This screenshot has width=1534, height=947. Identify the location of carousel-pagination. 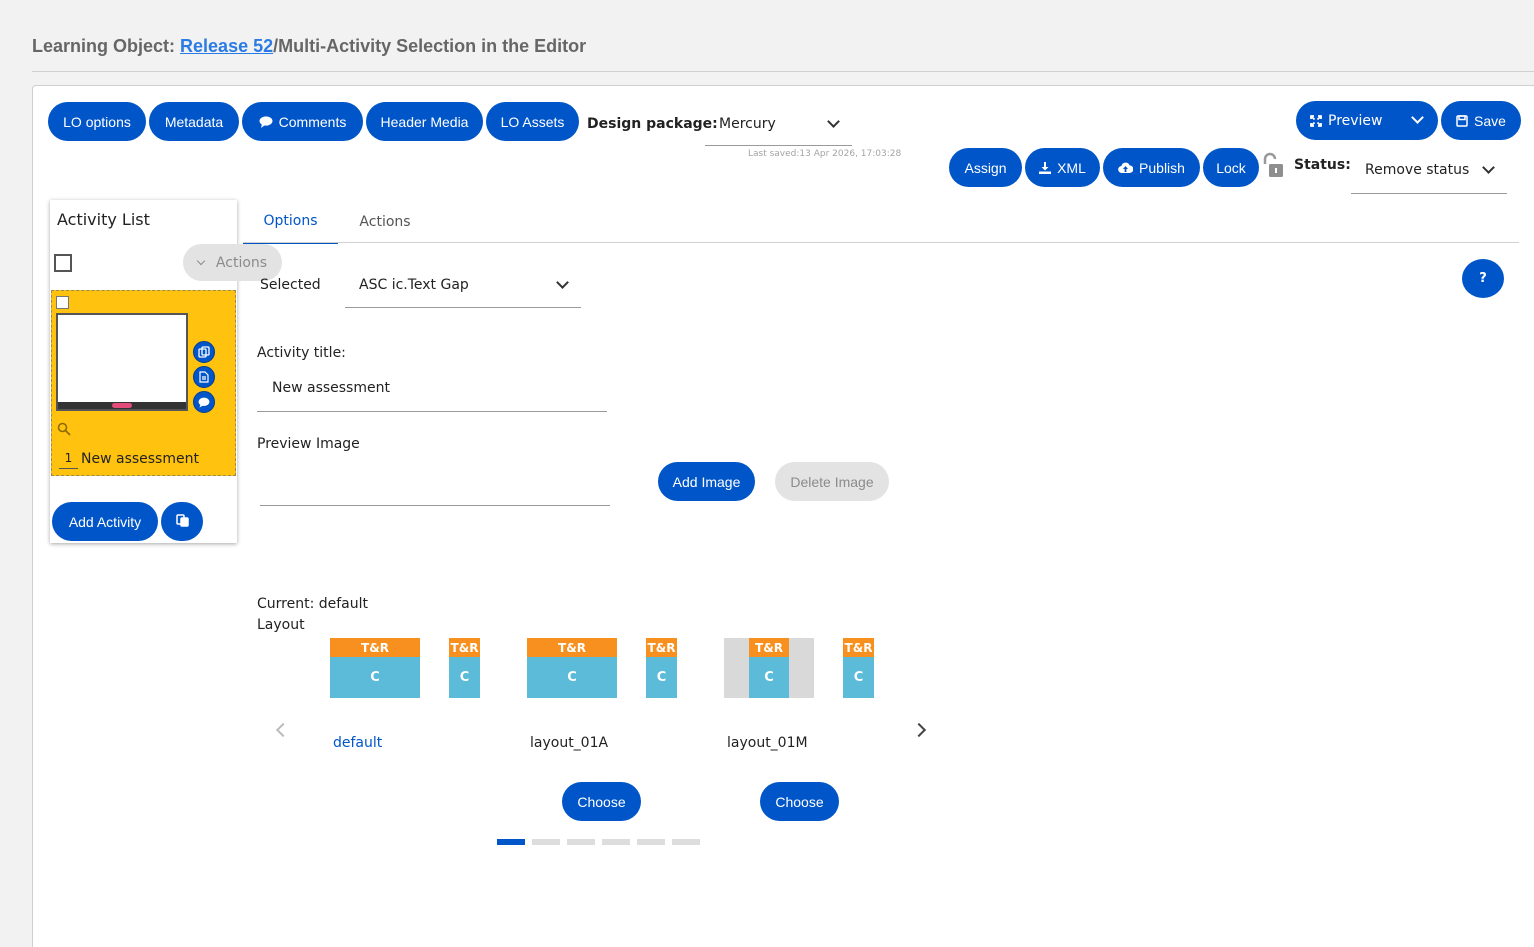
(602, 842).